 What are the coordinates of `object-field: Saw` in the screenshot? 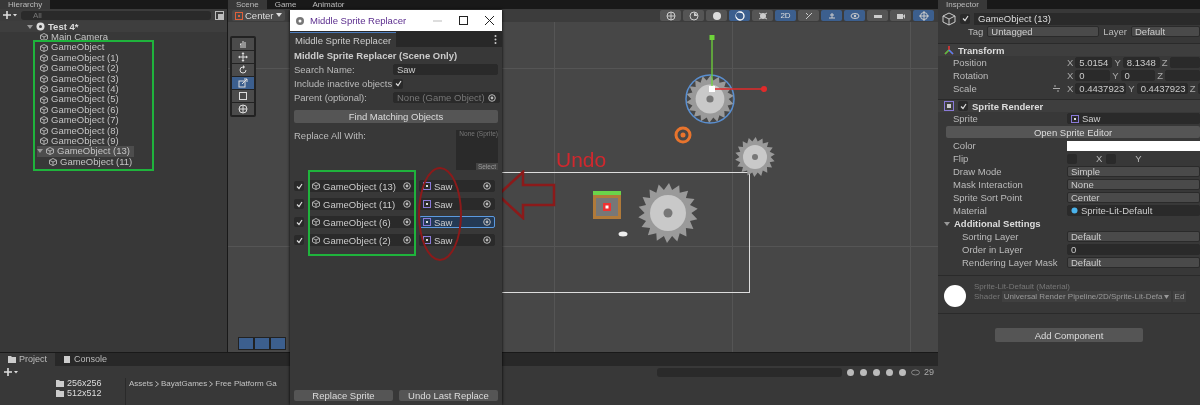 It's located at (1133, 118).